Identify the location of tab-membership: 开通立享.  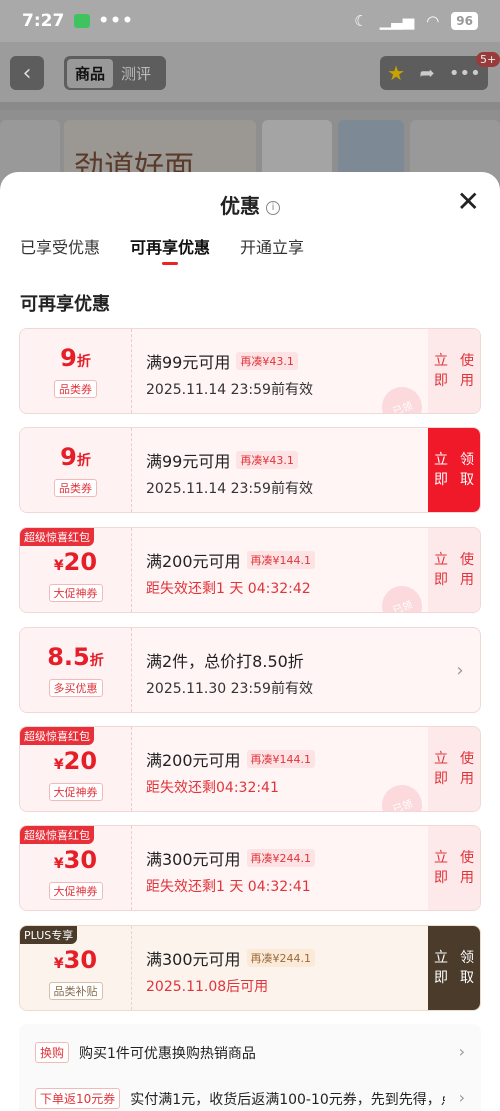
(272, 246).